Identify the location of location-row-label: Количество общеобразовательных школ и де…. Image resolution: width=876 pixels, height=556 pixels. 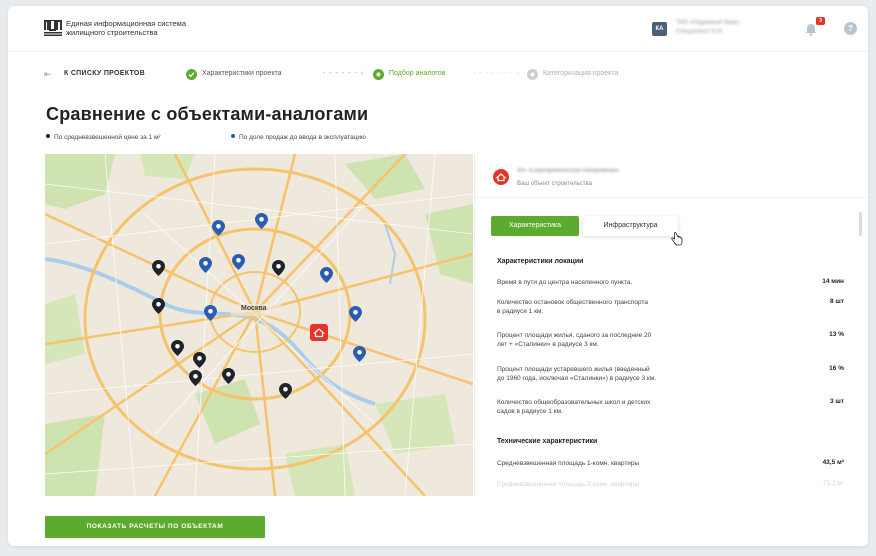
(617, 407).